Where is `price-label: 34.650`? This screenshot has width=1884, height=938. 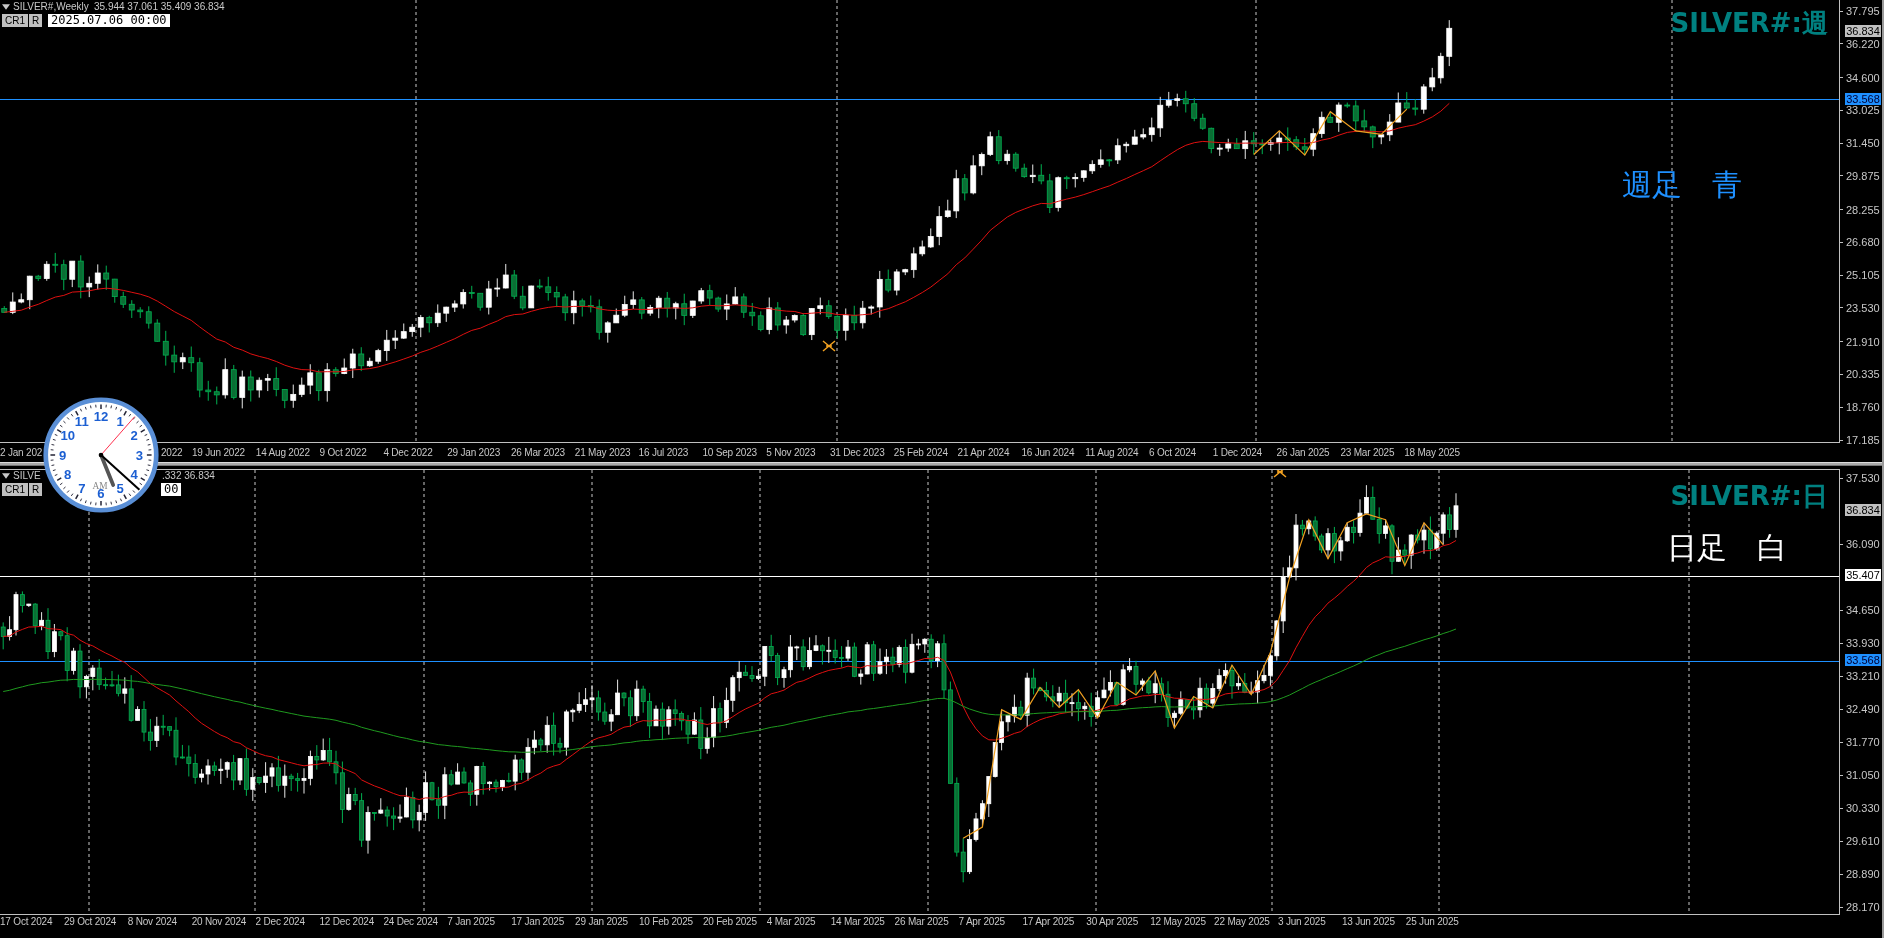
price-label: 34.650 is located at coordinates (1863, 610).